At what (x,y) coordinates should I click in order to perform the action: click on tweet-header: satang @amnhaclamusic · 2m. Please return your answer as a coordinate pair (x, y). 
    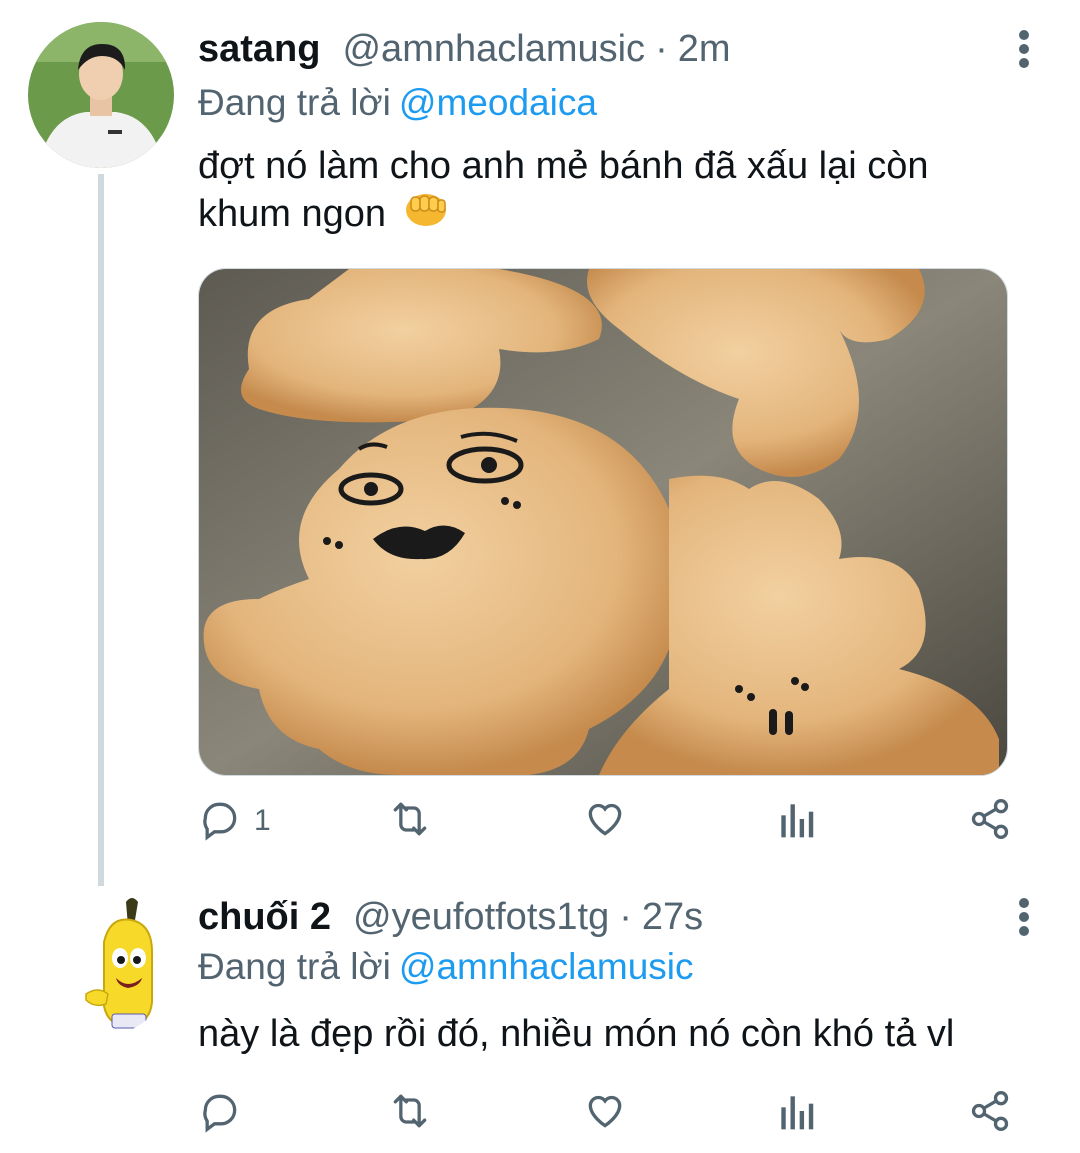
    Looking at the image, I should click on (464, 53).